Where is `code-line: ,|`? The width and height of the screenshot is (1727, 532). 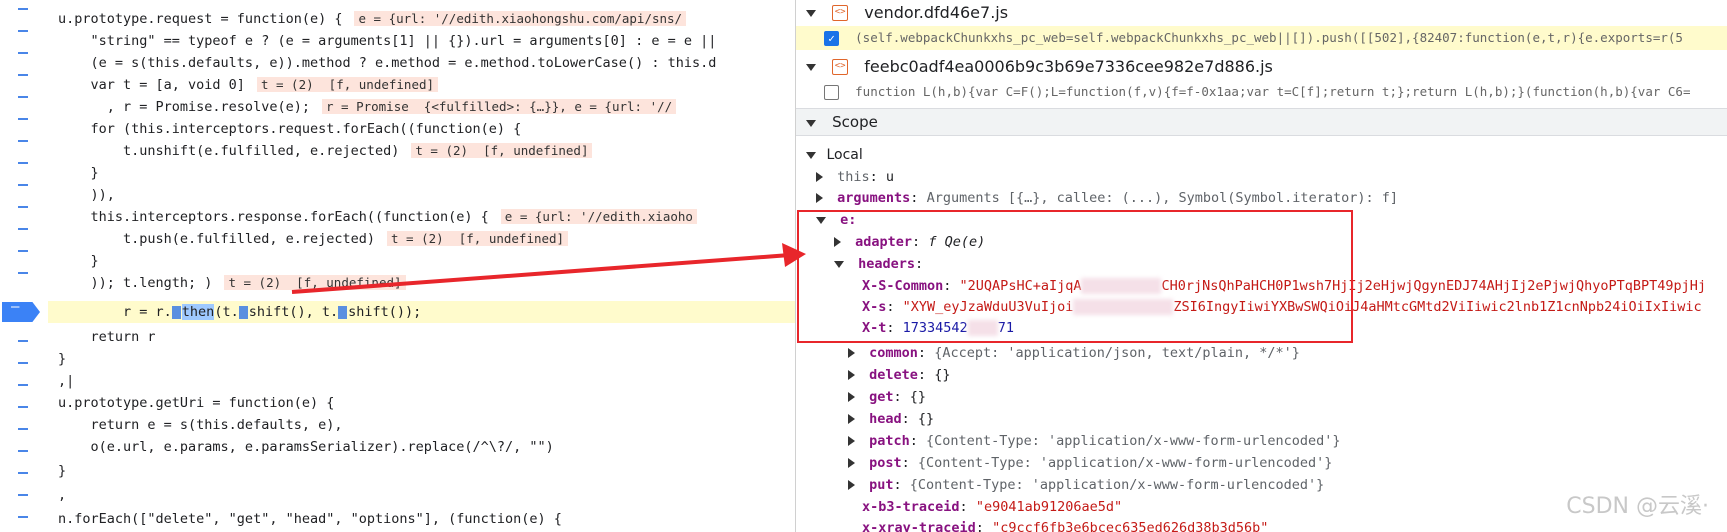 code-line: ,| is located at coordinates (66, 381).